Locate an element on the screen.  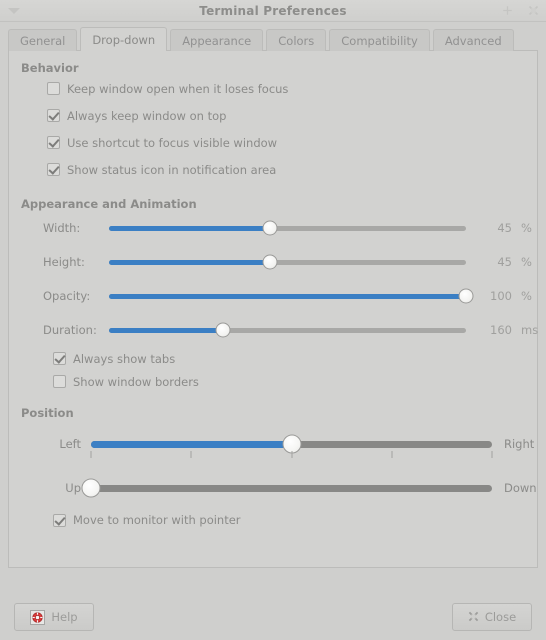
checkbox-always-keep-on-top: Always keep window on top is located at coordinates (273, 115).